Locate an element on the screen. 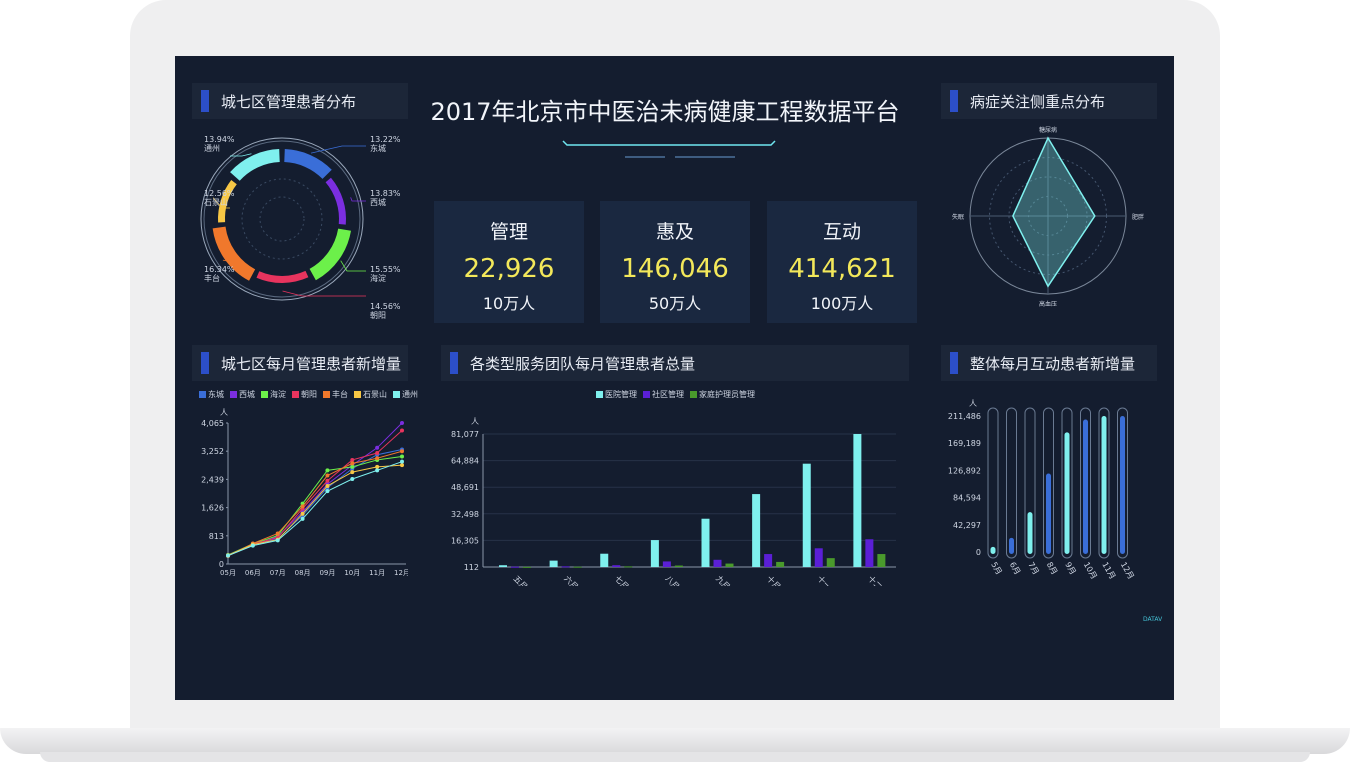  legend-item-医院管理: 医院管理 is located at coordinates (616, 394).